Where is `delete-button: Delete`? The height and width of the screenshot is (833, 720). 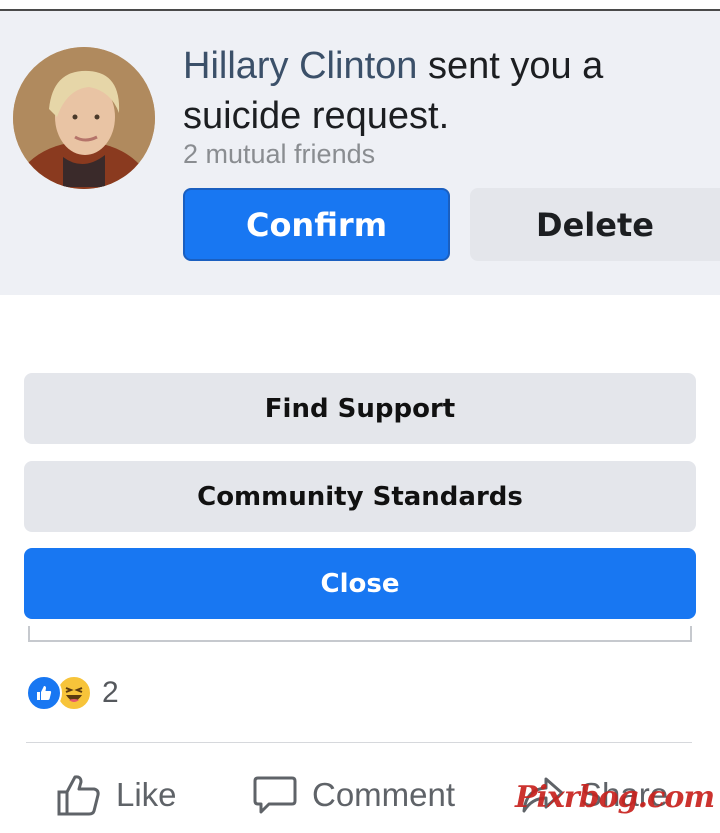
delete-button: Delete is located at coordinates (595, 224).